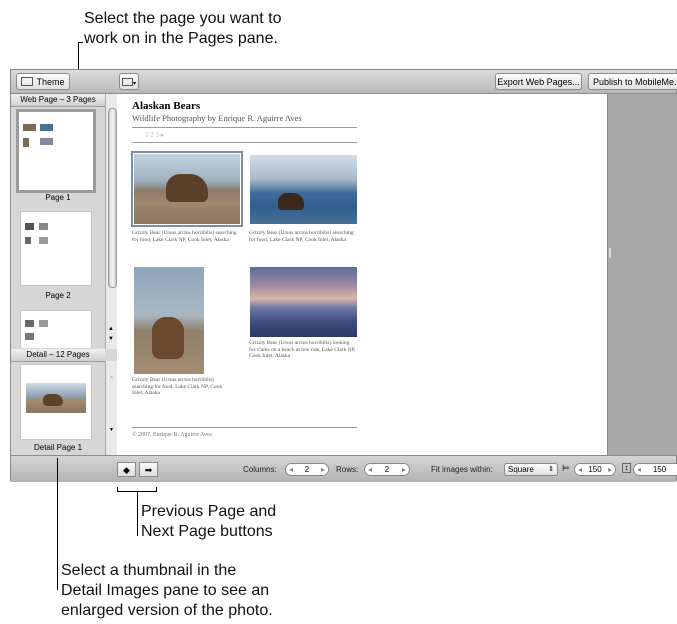 This screenshot has height=624, width=677. What do you see at coordinates (260, 469) in the screenshot?
I see `columns-label: Columns:` at bounding box center [260, 469].